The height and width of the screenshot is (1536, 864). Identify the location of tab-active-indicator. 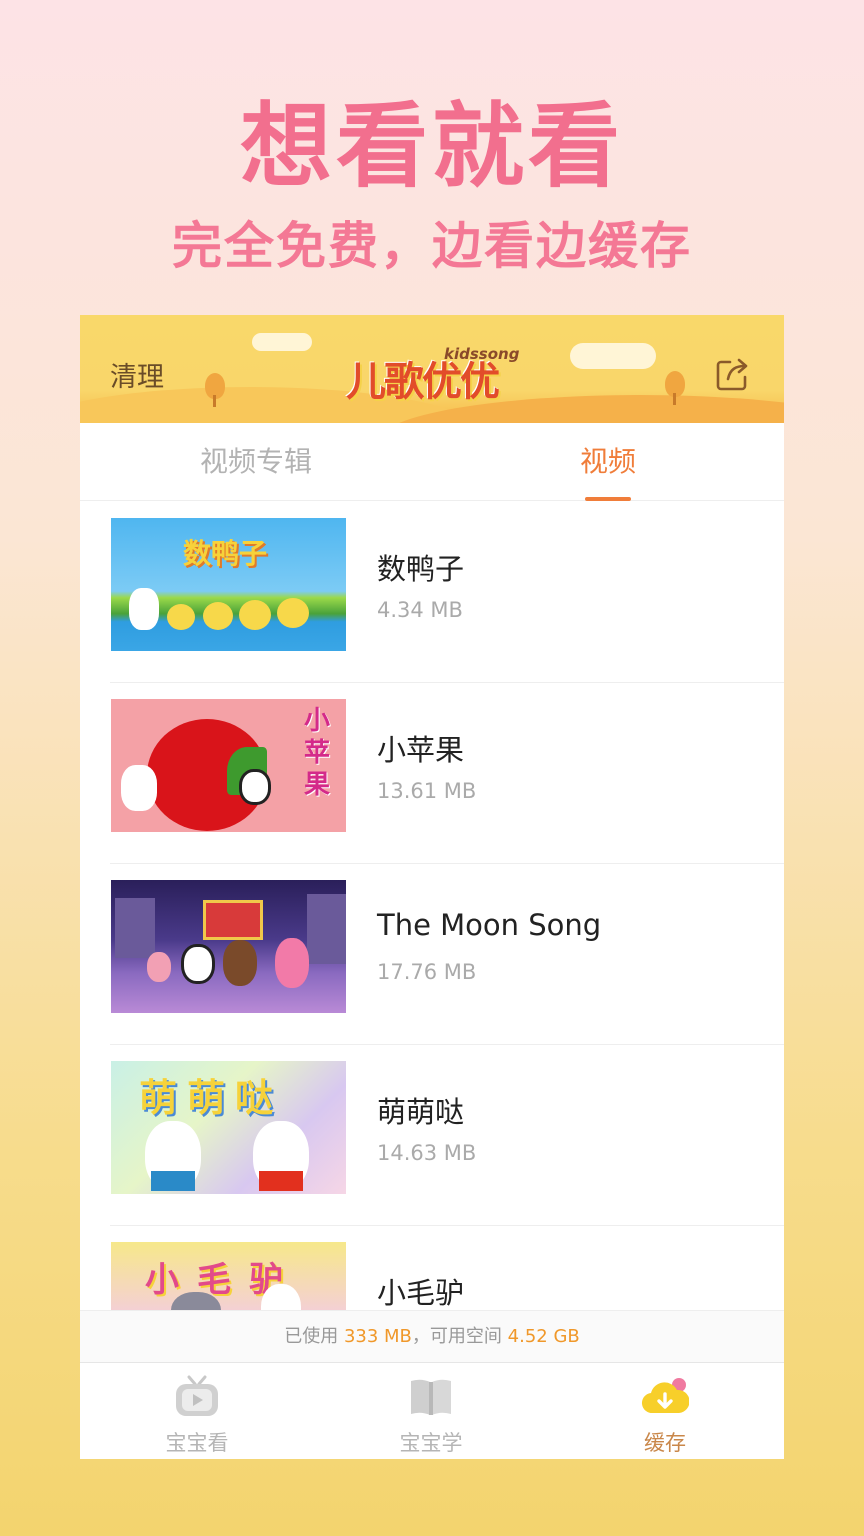
(608, 499).